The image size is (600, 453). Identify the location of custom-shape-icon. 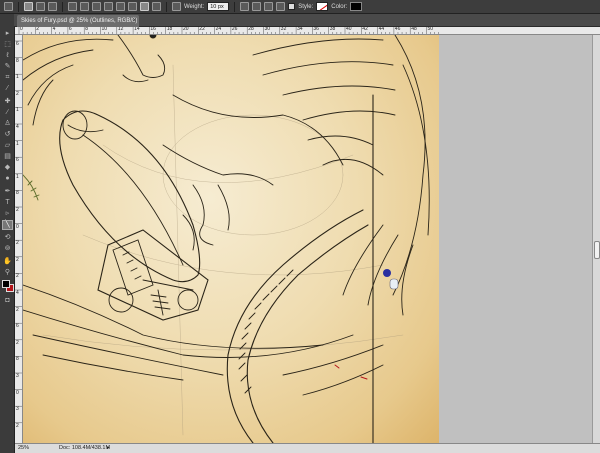
(156, 6).